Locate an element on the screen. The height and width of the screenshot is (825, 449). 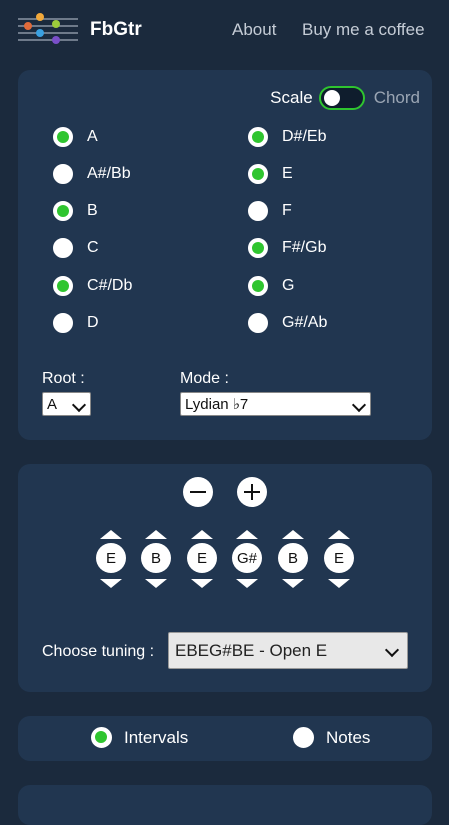
note-checkbox-c: C is located at coordinates (76, 248).